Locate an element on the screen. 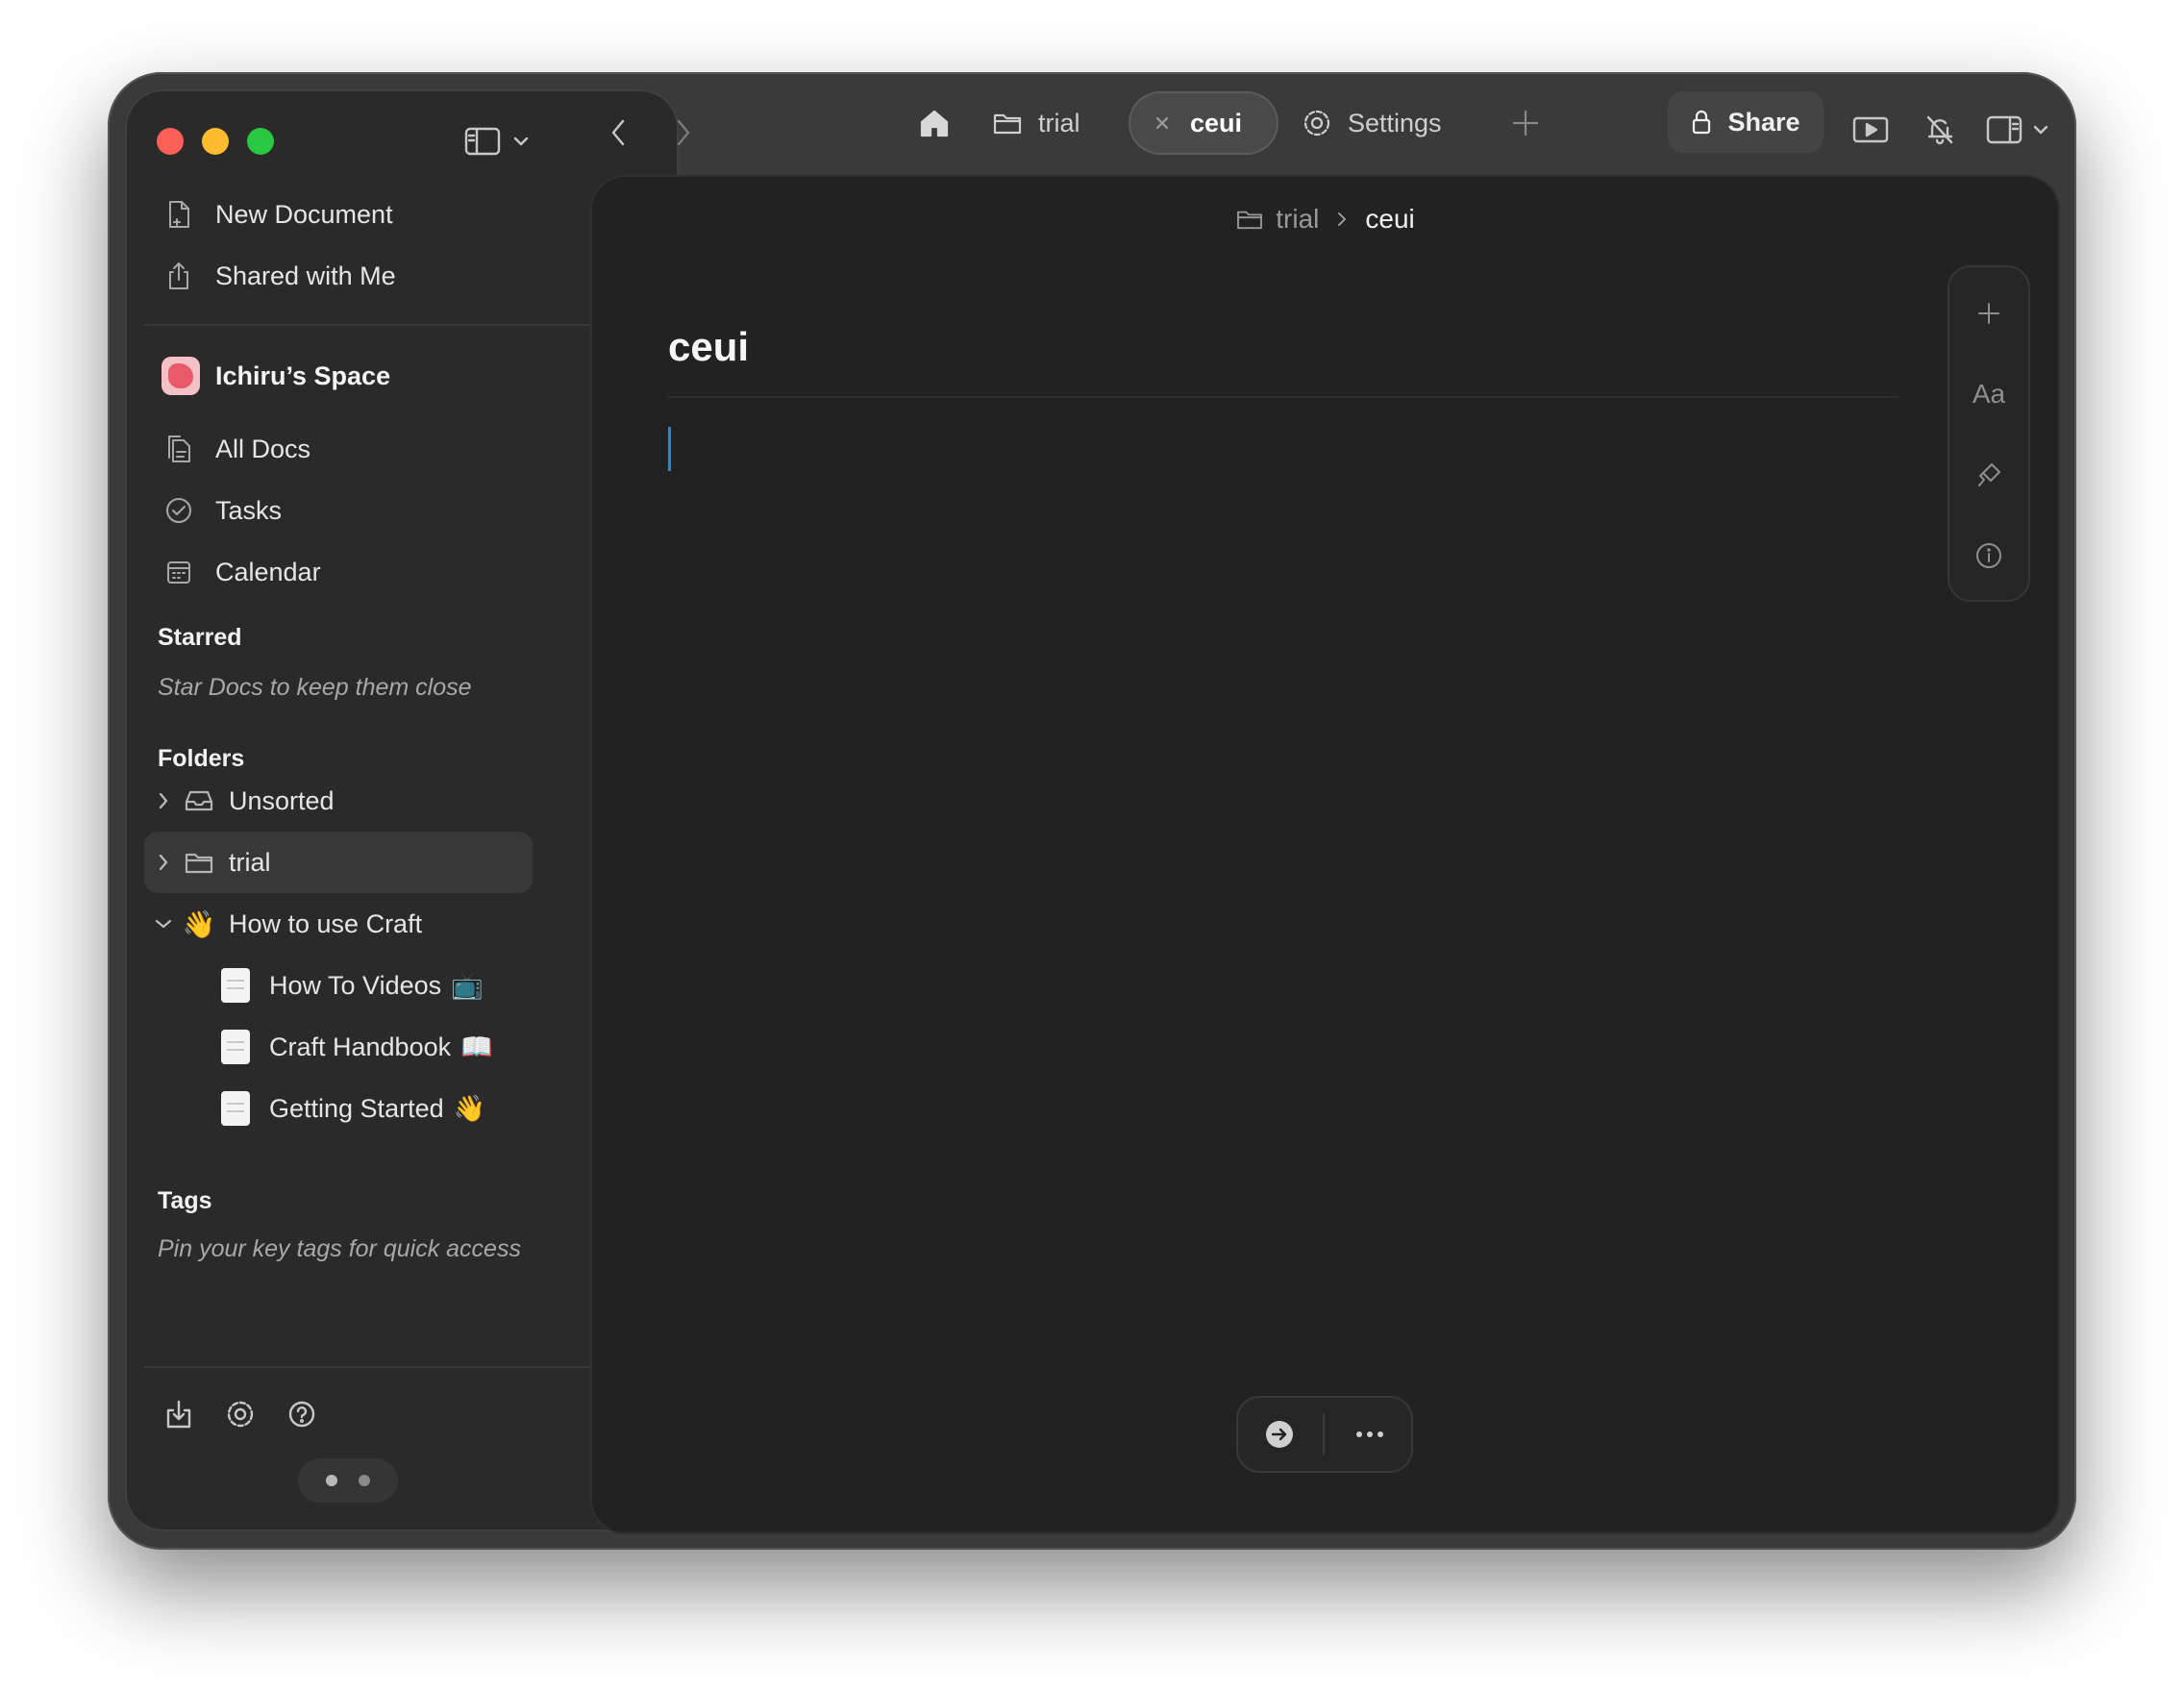  folder-label: How to use Craft is located at coordinates (326, 923).